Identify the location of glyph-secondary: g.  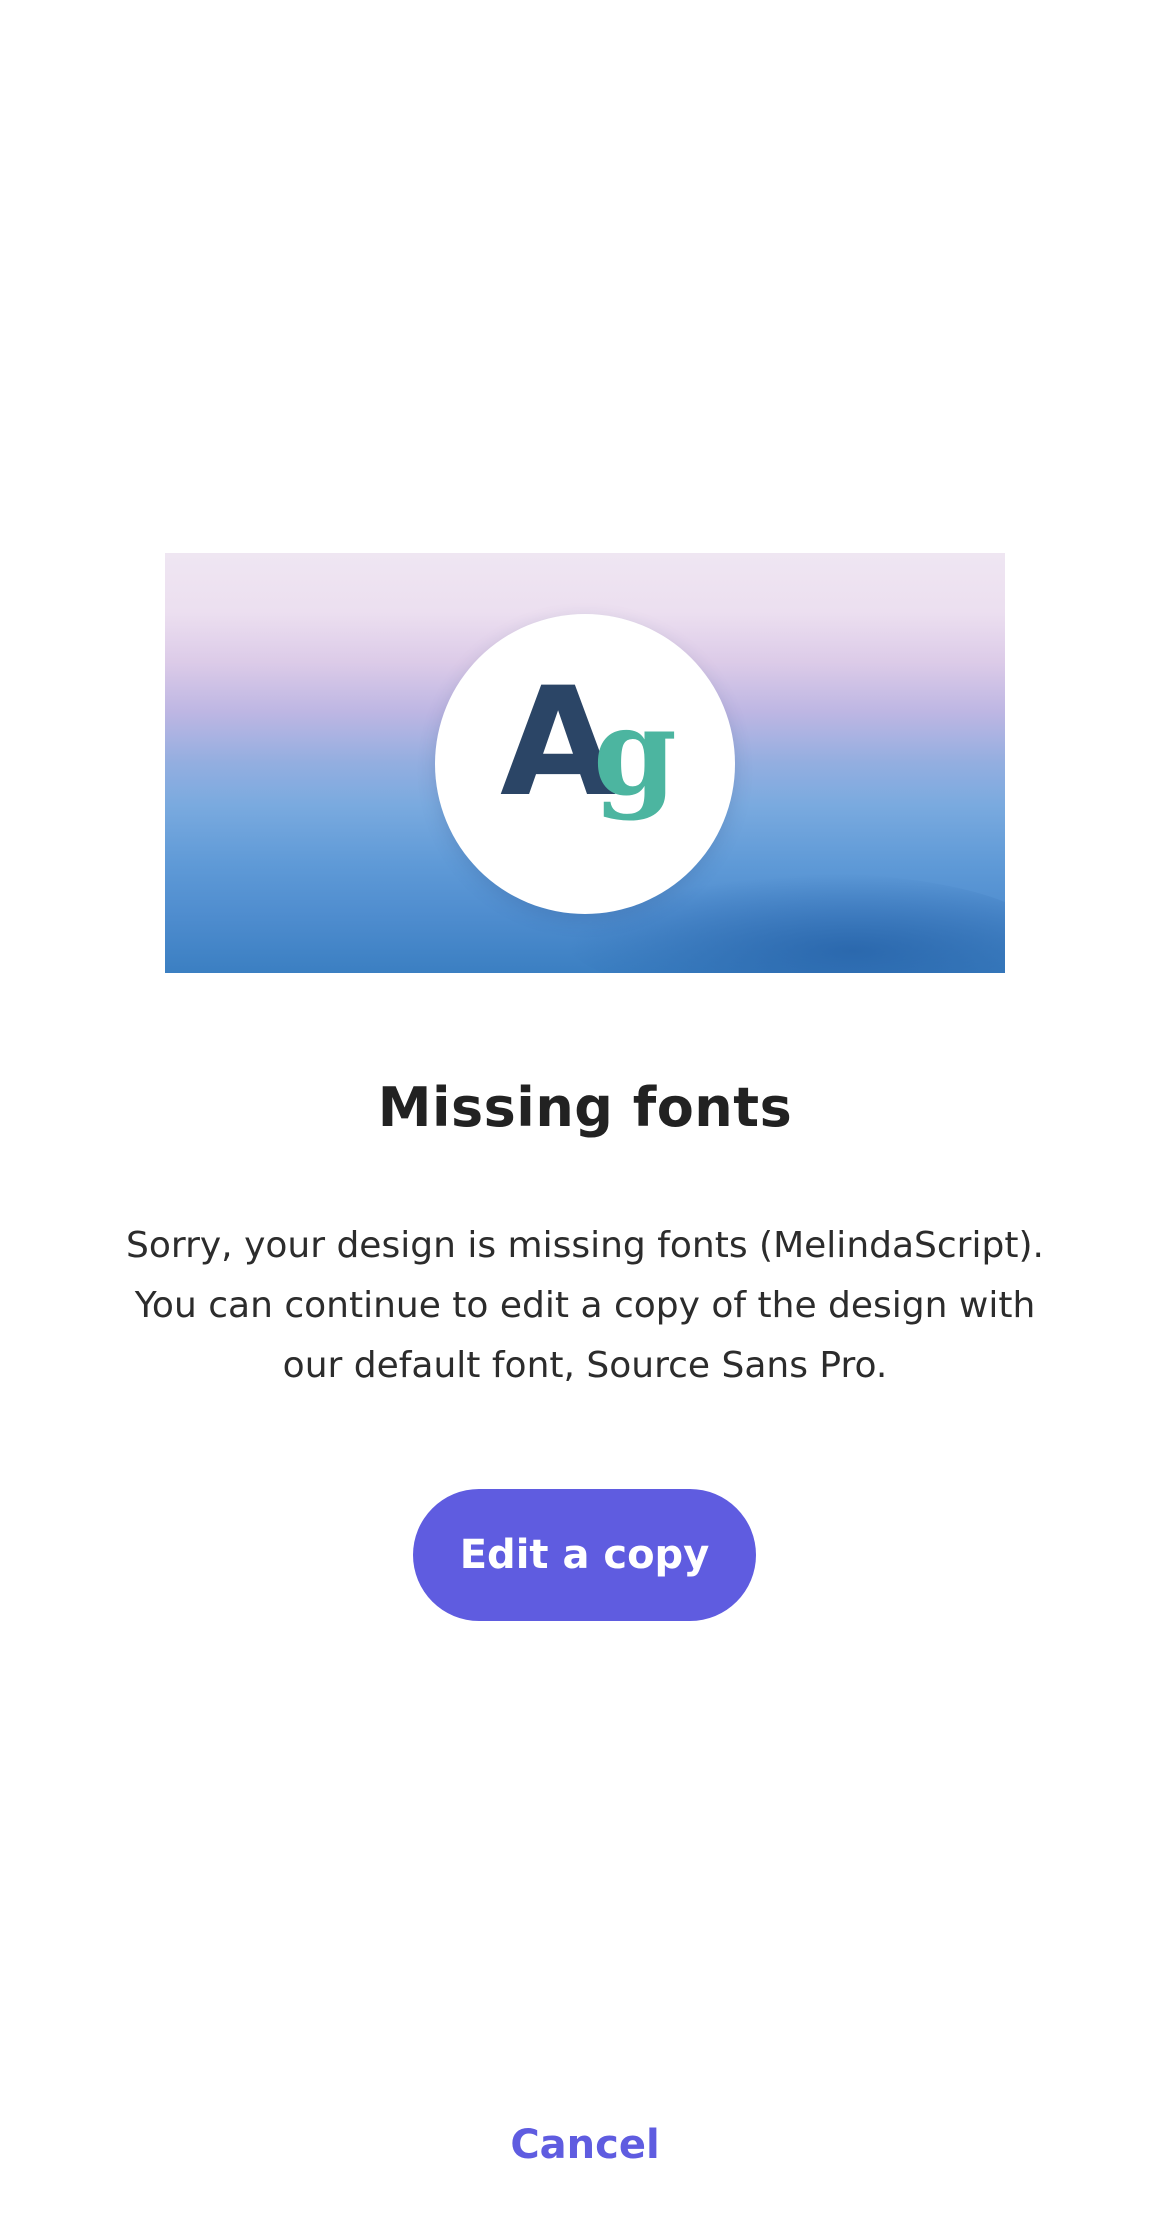
(635, 752).